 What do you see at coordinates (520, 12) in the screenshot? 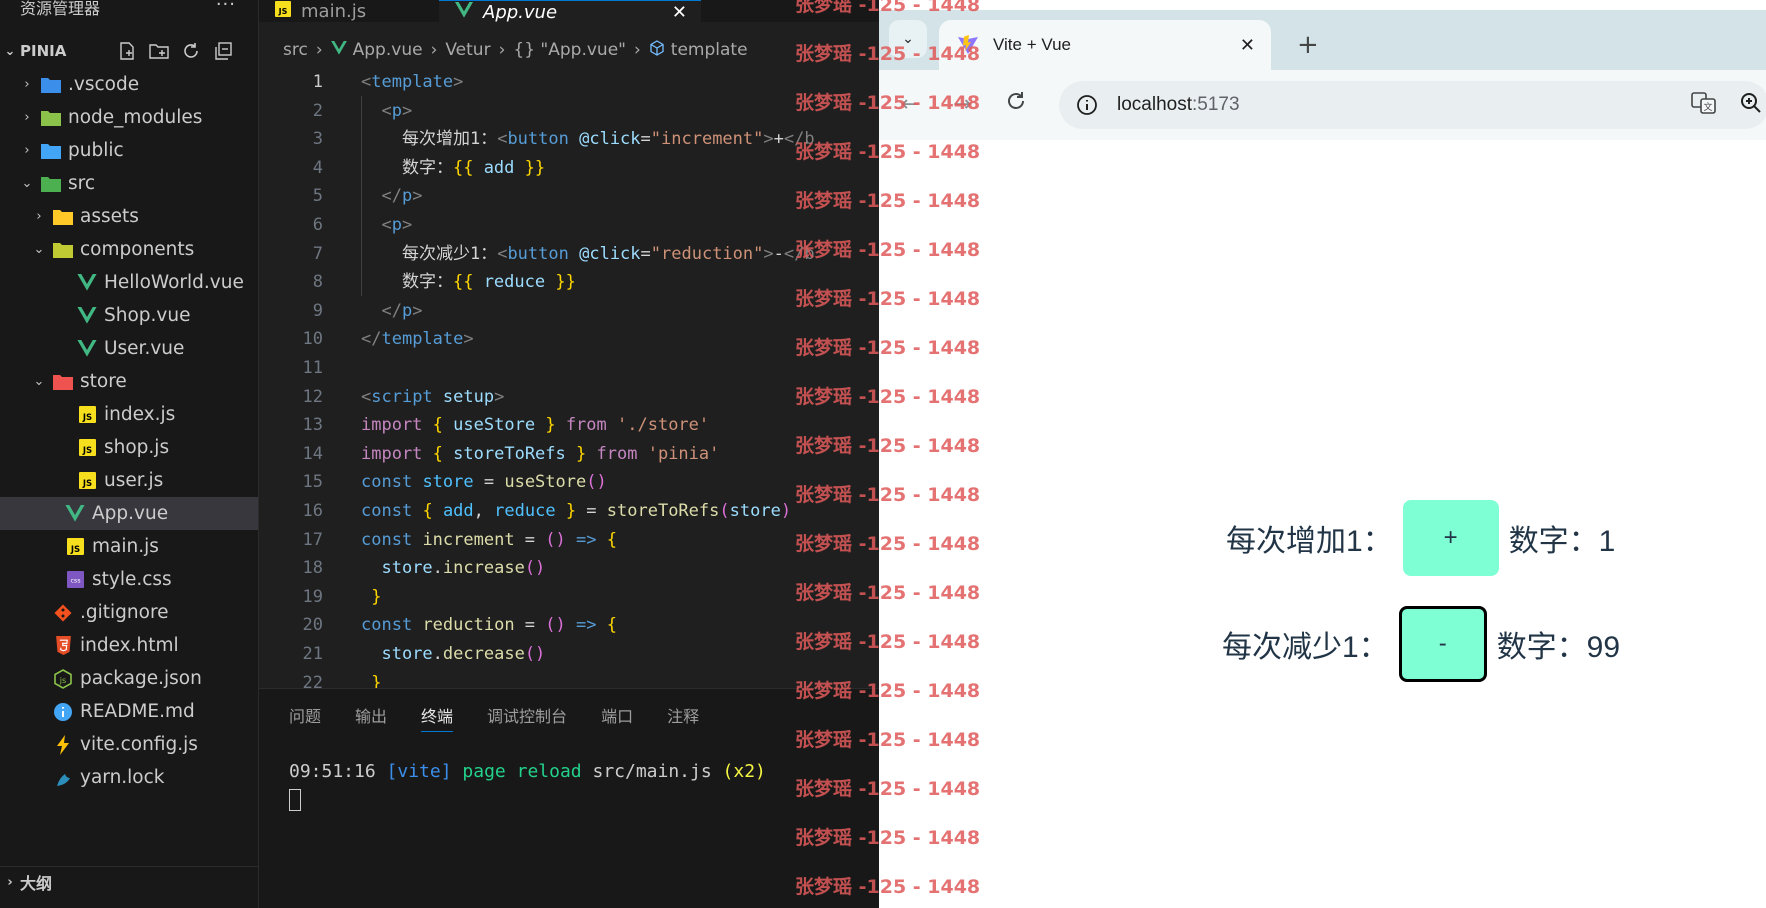
I see `tab-label: App.vue` at bounding box center [520, 12].